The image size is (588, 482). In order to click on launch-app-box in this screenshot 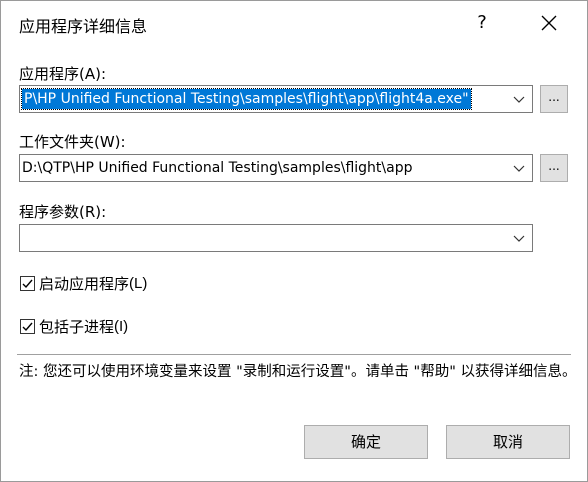, I will do `click(27, 283)`.